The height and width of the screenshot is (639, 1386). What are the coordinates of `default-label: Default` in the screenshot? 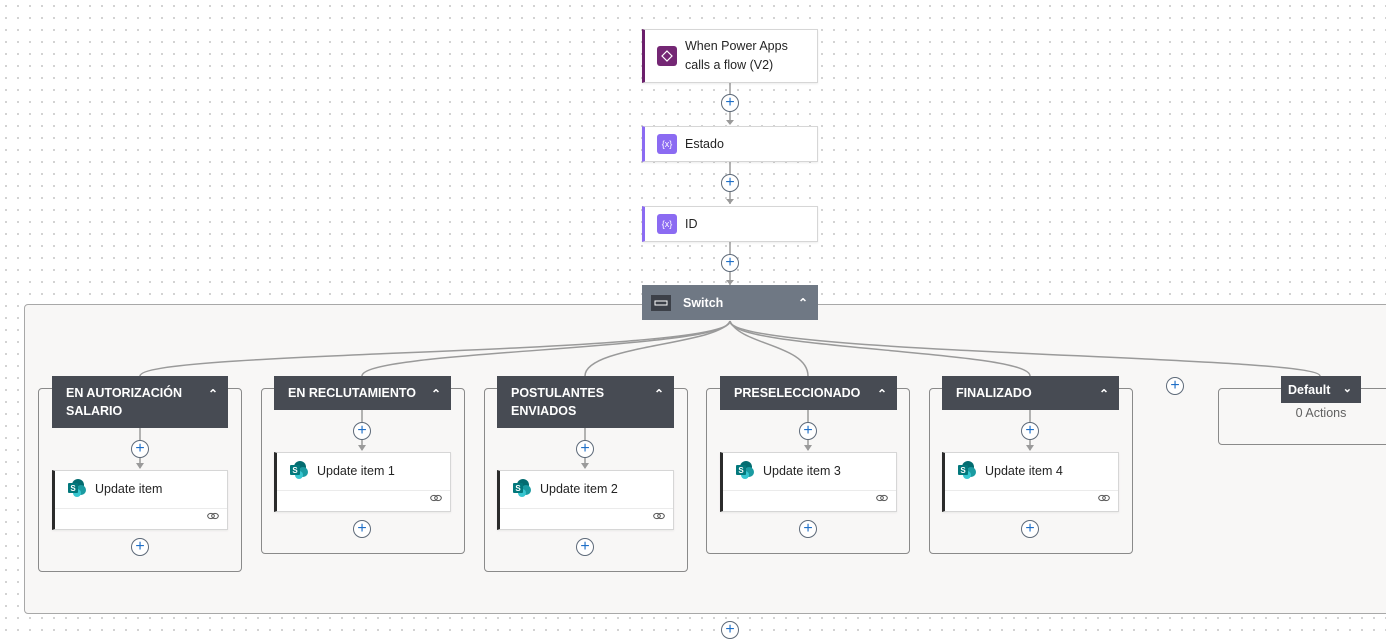 It's located at (1309, 389).